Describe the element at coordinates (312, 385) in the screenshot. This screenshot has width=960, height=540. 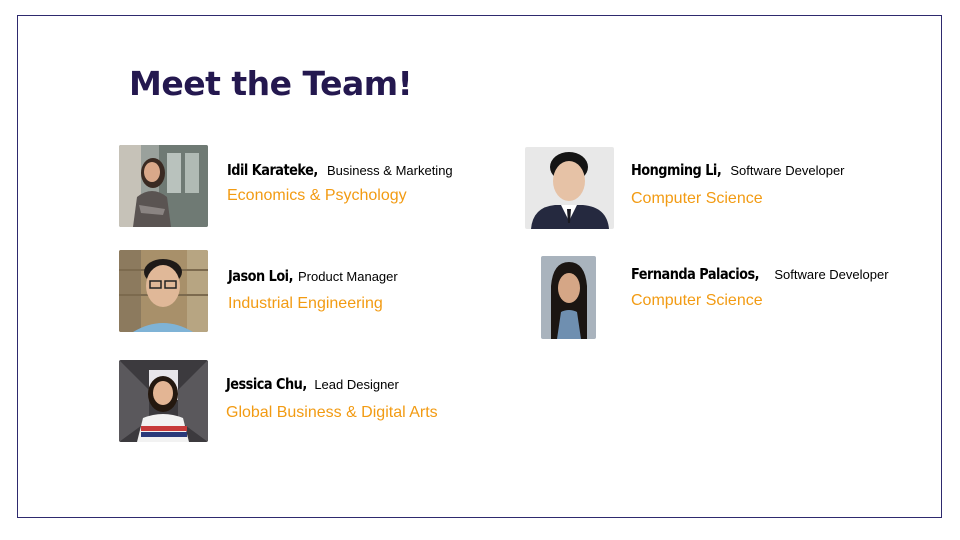
I see `member-name-line: Jessica Chu, Lead Designer` at that location.